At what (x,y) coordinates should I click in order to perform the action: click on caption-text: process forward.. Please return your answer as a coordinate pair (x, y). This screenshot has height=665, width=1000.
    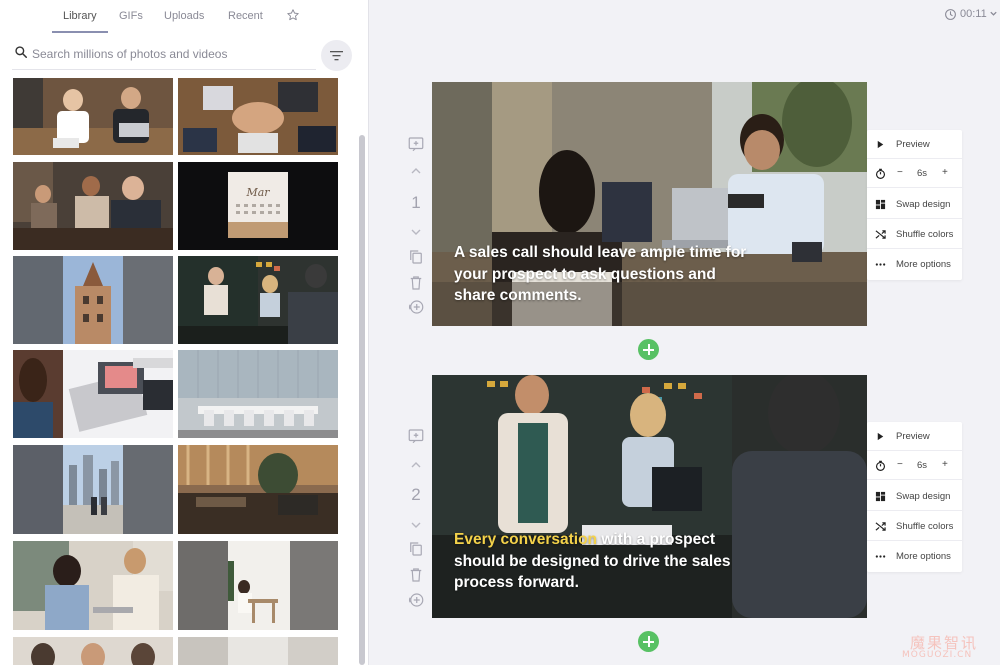
    Looking at the image, I should click on (516, 582).